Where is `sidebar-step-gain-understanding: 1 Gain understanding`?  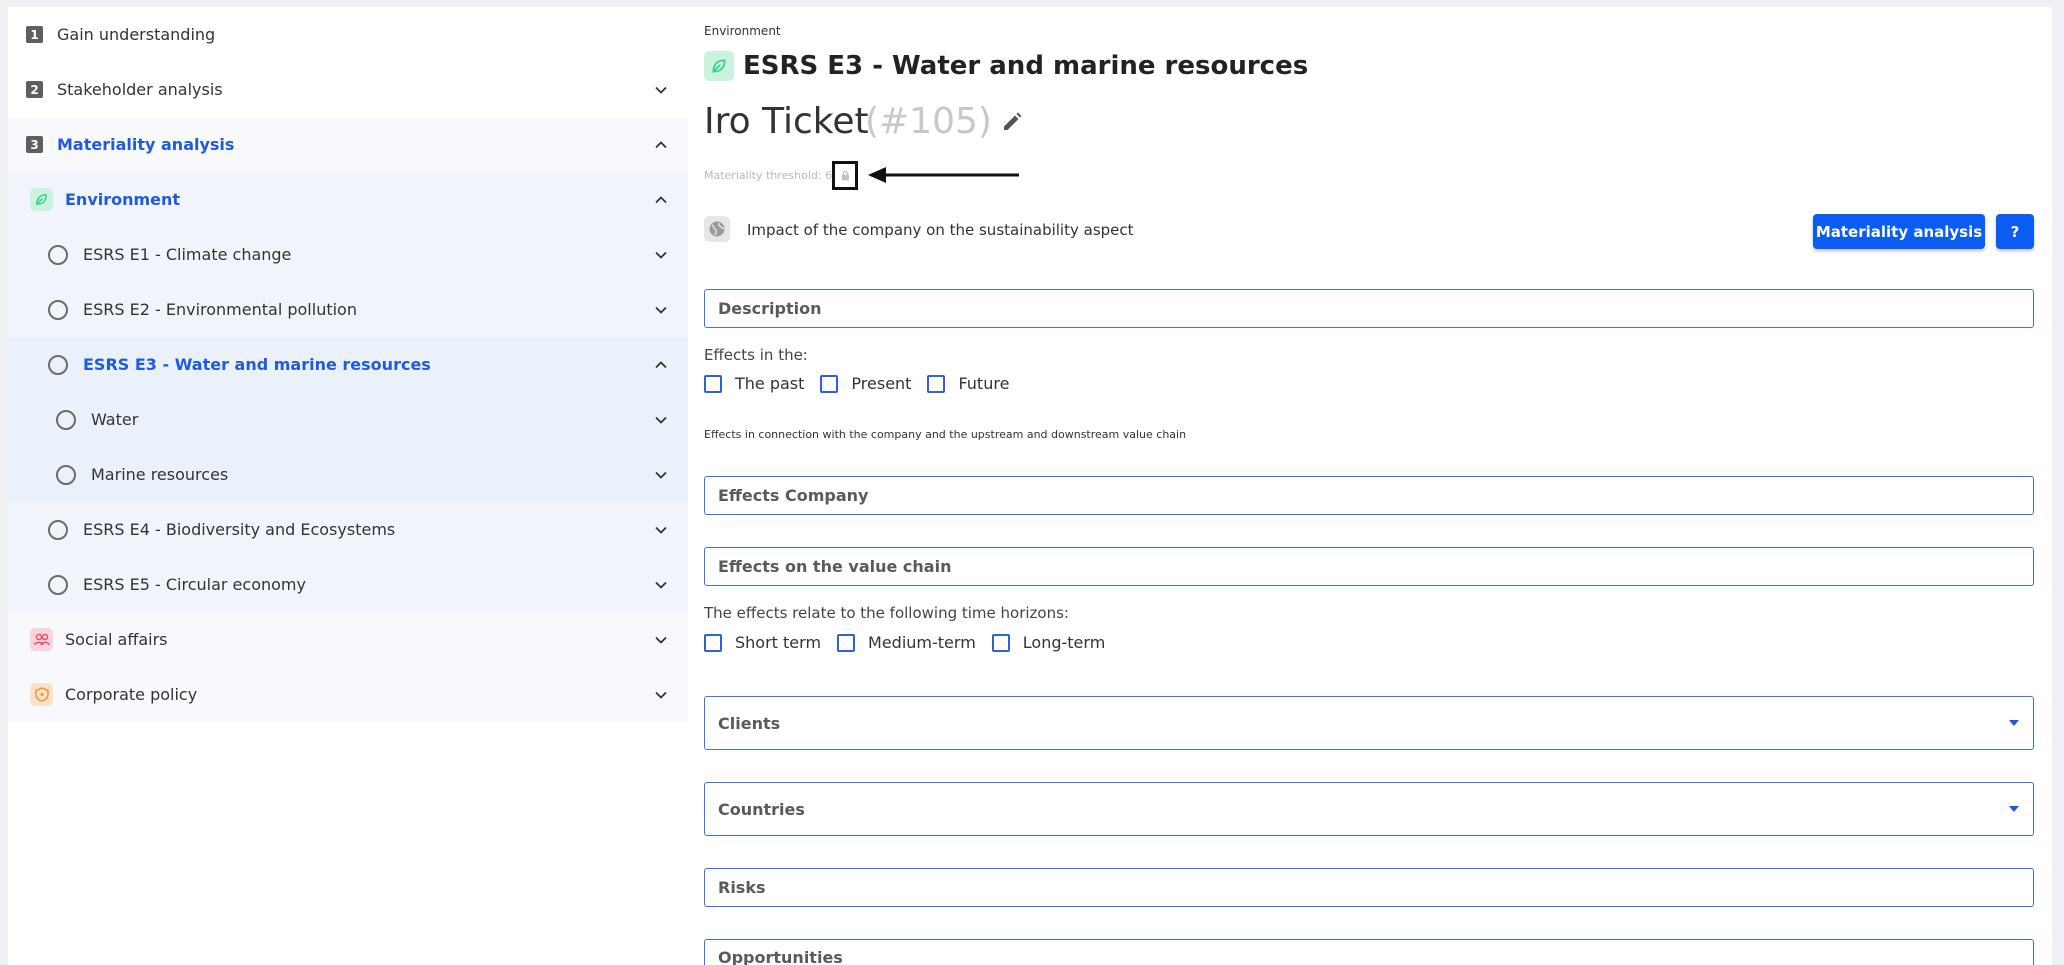
sidebar-step-gain-understanding: 1 Gain understanding is located at coordinates (348, 34).